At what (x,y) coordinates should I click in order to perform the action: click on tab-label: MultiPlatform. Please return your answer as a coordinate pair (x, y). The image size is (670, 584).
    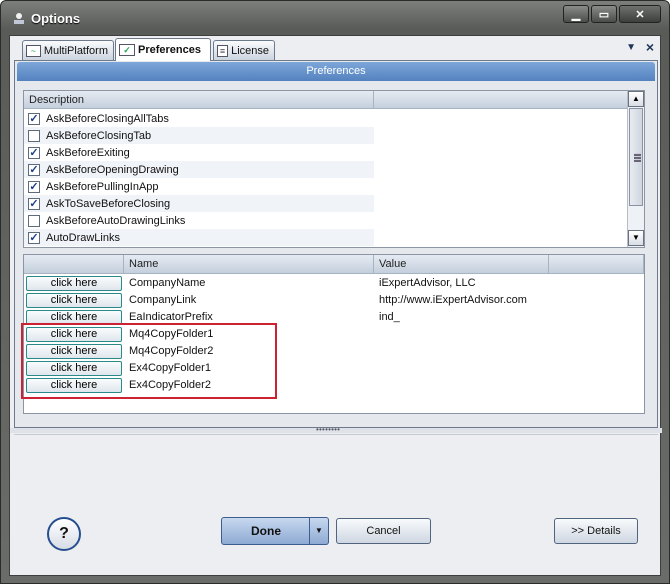
    Looking at the image, I should click on (75, 50).